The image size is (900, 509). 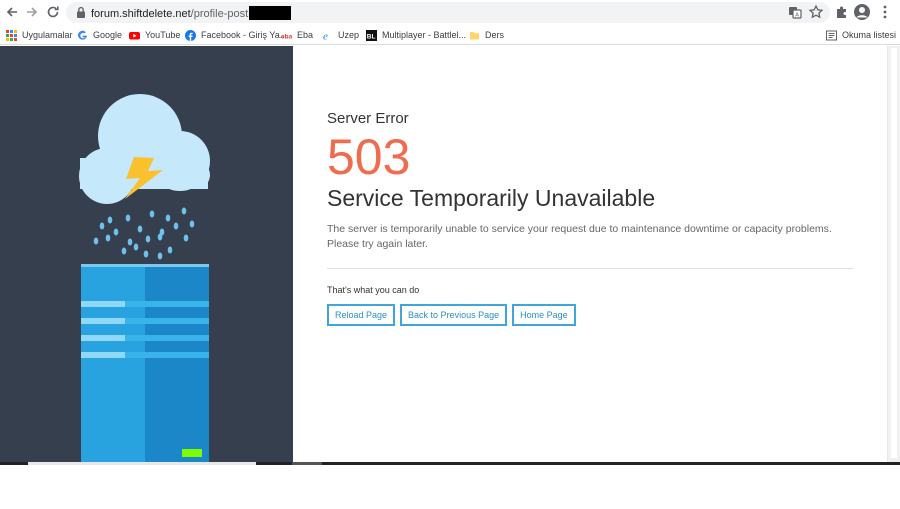 I want to click on actions-subhead: That's what you can do, so click(x=373, y=290).